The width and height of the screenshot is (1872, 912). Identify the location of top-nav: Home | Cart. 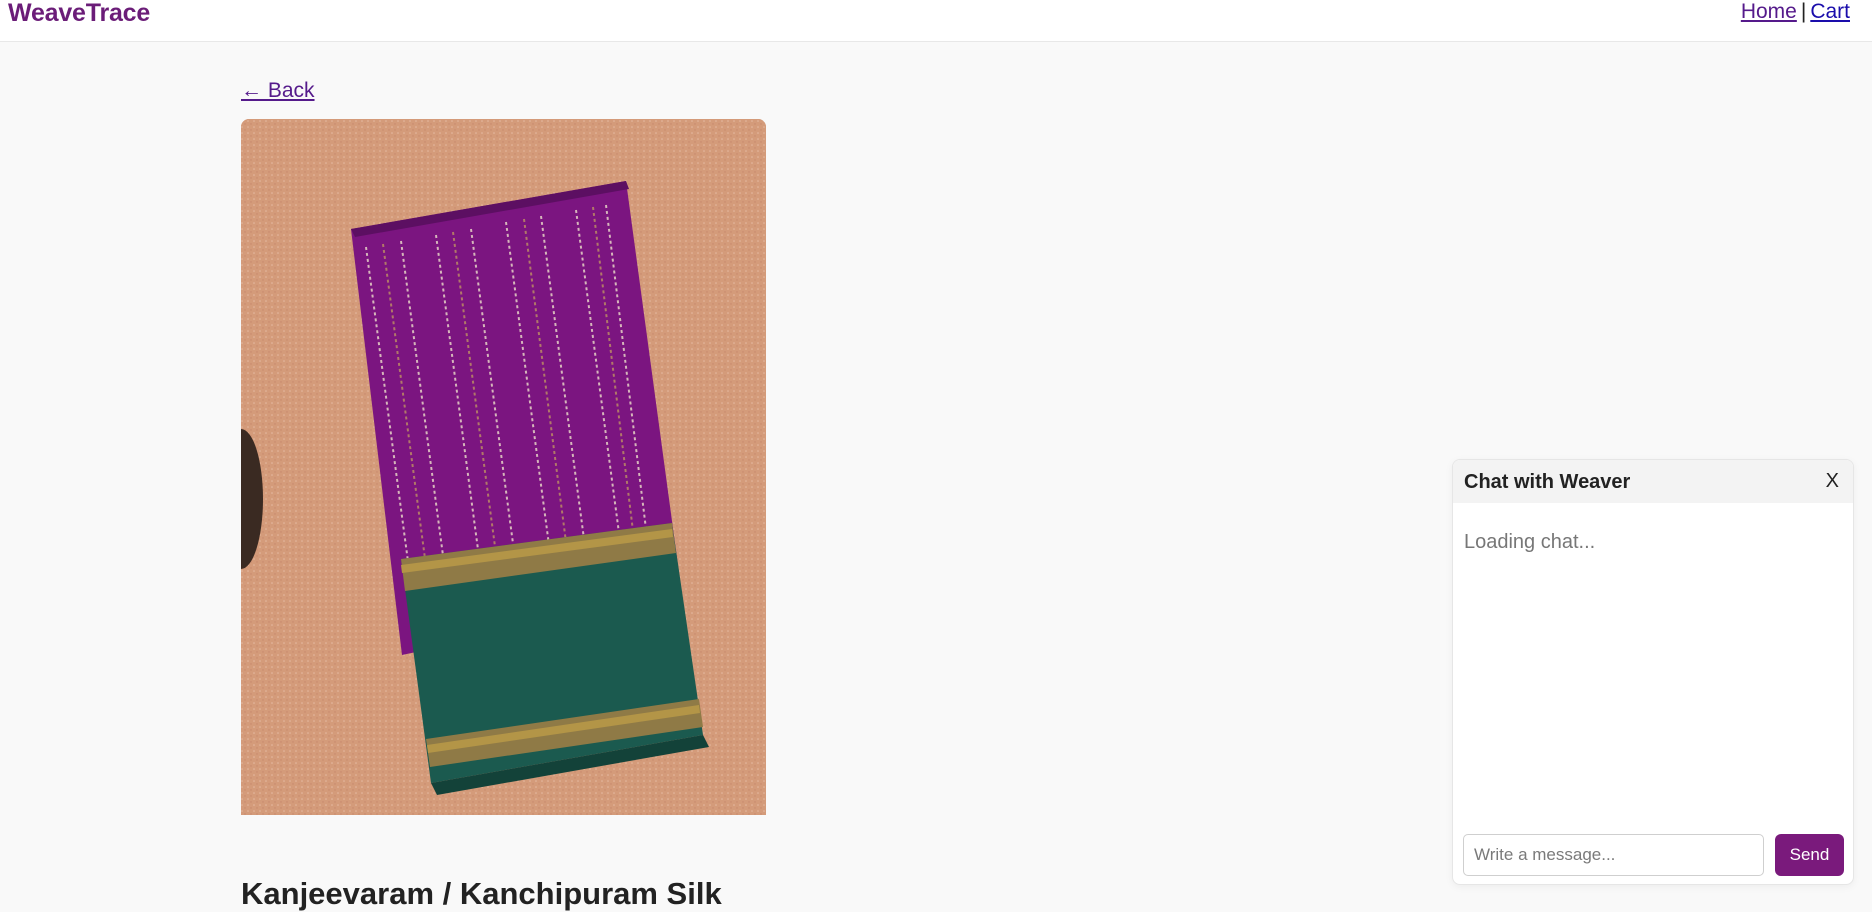
(1795, 12).